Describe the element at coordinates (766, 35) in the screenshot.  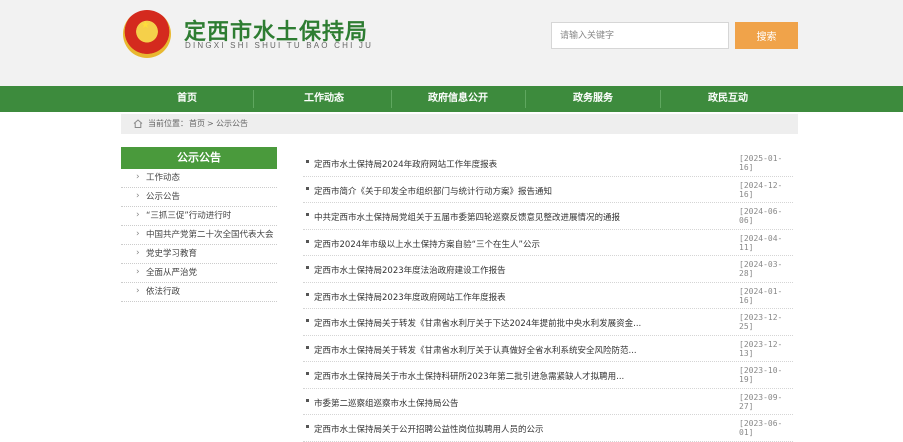
I see `search-button: 搜索` at that location.